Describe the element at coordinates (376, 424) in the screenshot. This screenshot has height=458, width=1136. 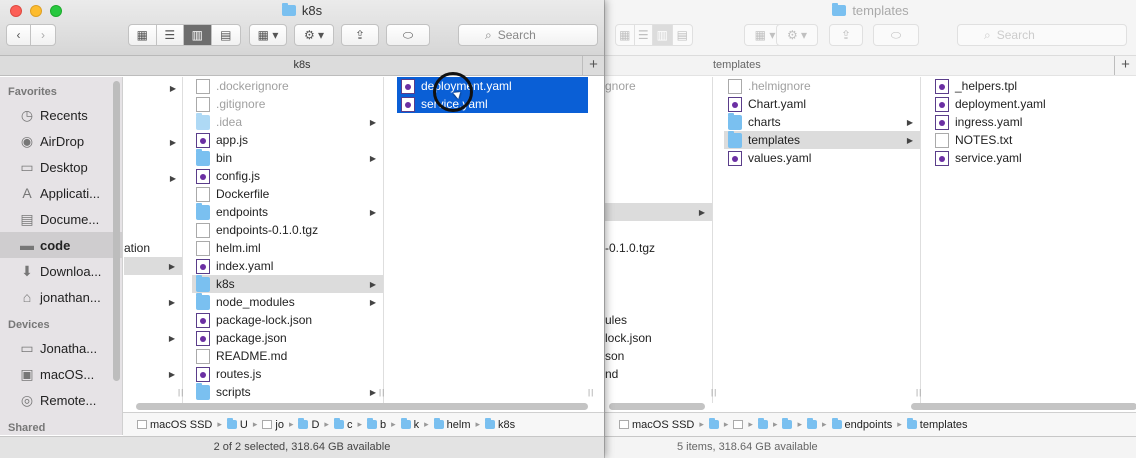
I see `path-segment: b` at that location.